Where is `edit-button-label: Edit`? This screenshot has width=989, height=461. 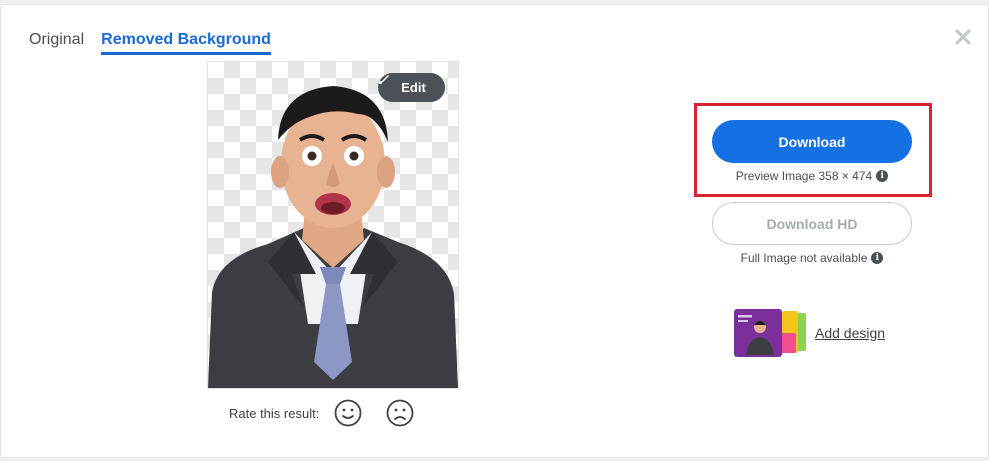
edit-button-label: Edit is located at coordinates (413, 87).